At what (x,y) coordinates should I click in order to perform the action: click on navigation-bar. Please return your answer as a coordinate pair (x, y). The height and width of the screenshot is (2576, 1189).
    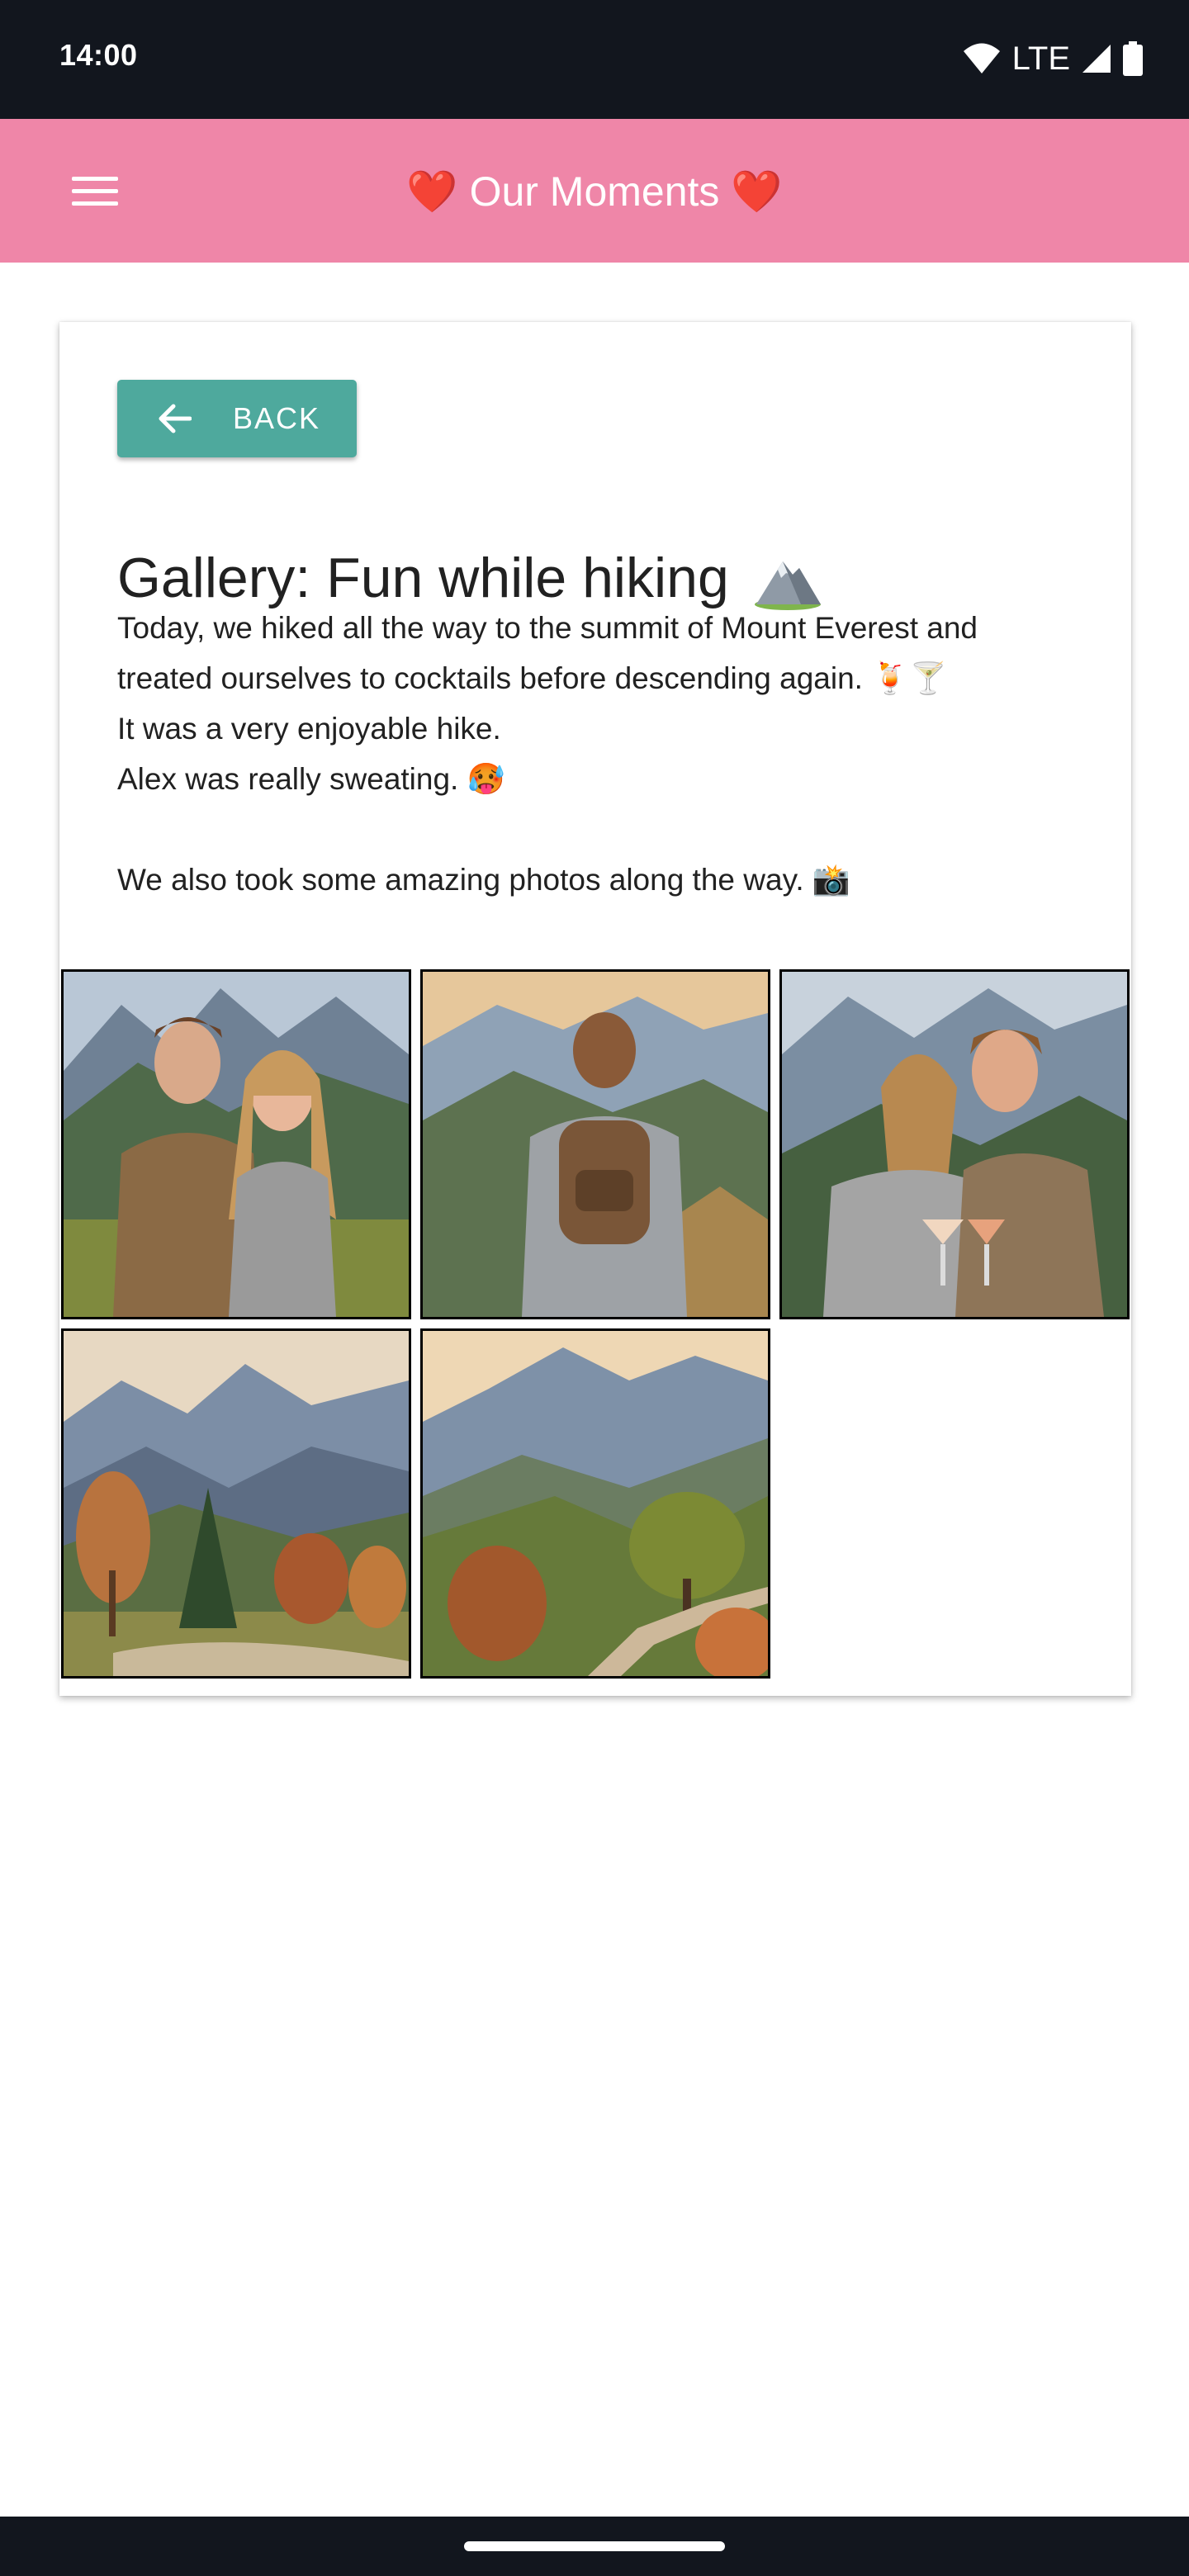
    Looking at the image, I should click on (594, 2546).